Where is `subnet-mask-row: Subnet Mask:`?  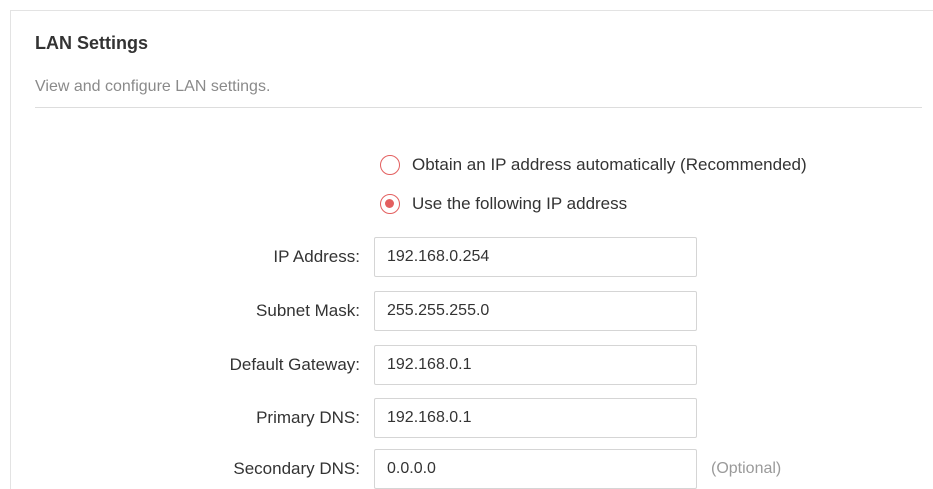
subnet-mask-row: Subnet Mask: is located at coordinates (466, 311).